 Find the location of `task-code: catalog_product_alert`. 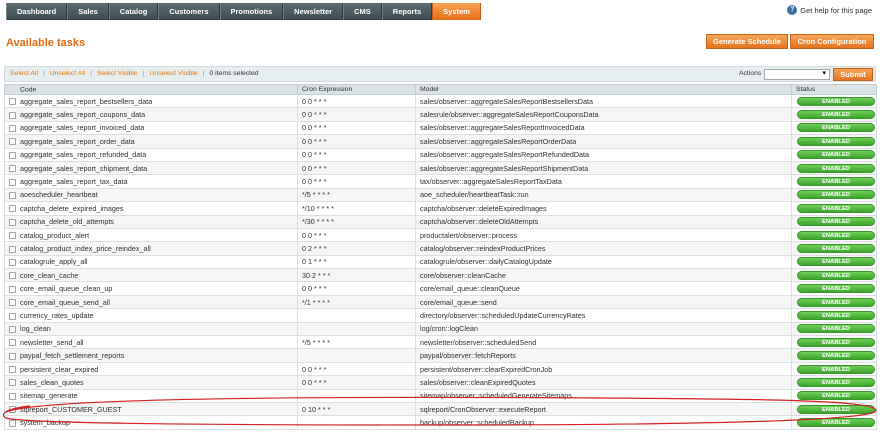

task-code: catalog_product_alert is located at coordinates (54, 235).